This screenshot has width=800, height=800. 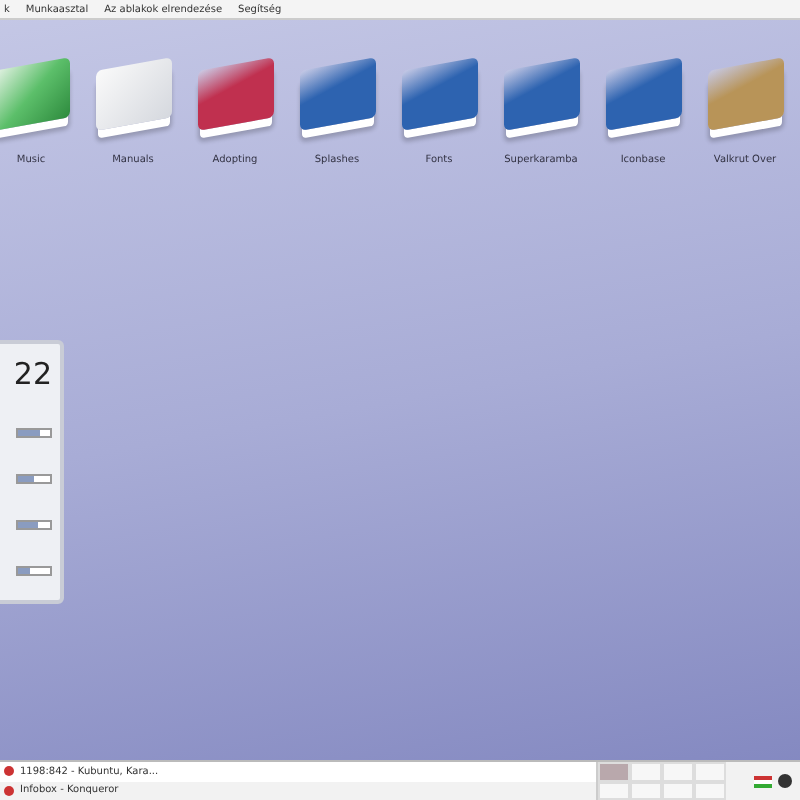 I want to click on music-folder-icon, so click(x=34, y=94).